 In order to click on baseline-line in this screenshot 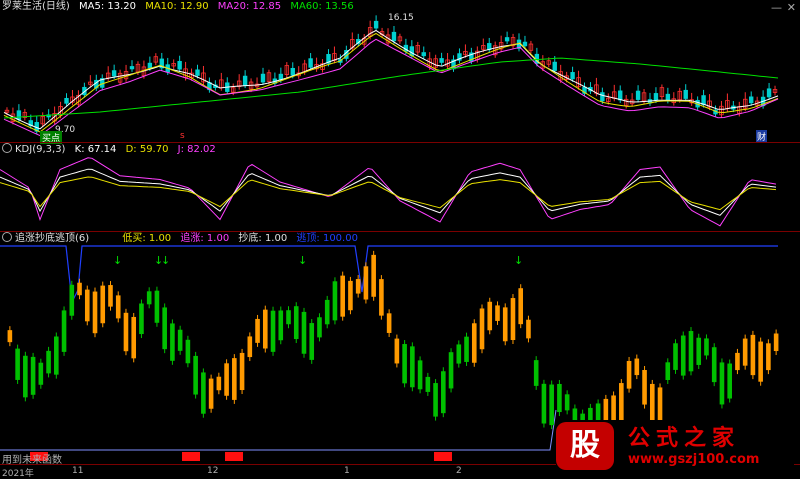, I will do `click(278, 430)`.